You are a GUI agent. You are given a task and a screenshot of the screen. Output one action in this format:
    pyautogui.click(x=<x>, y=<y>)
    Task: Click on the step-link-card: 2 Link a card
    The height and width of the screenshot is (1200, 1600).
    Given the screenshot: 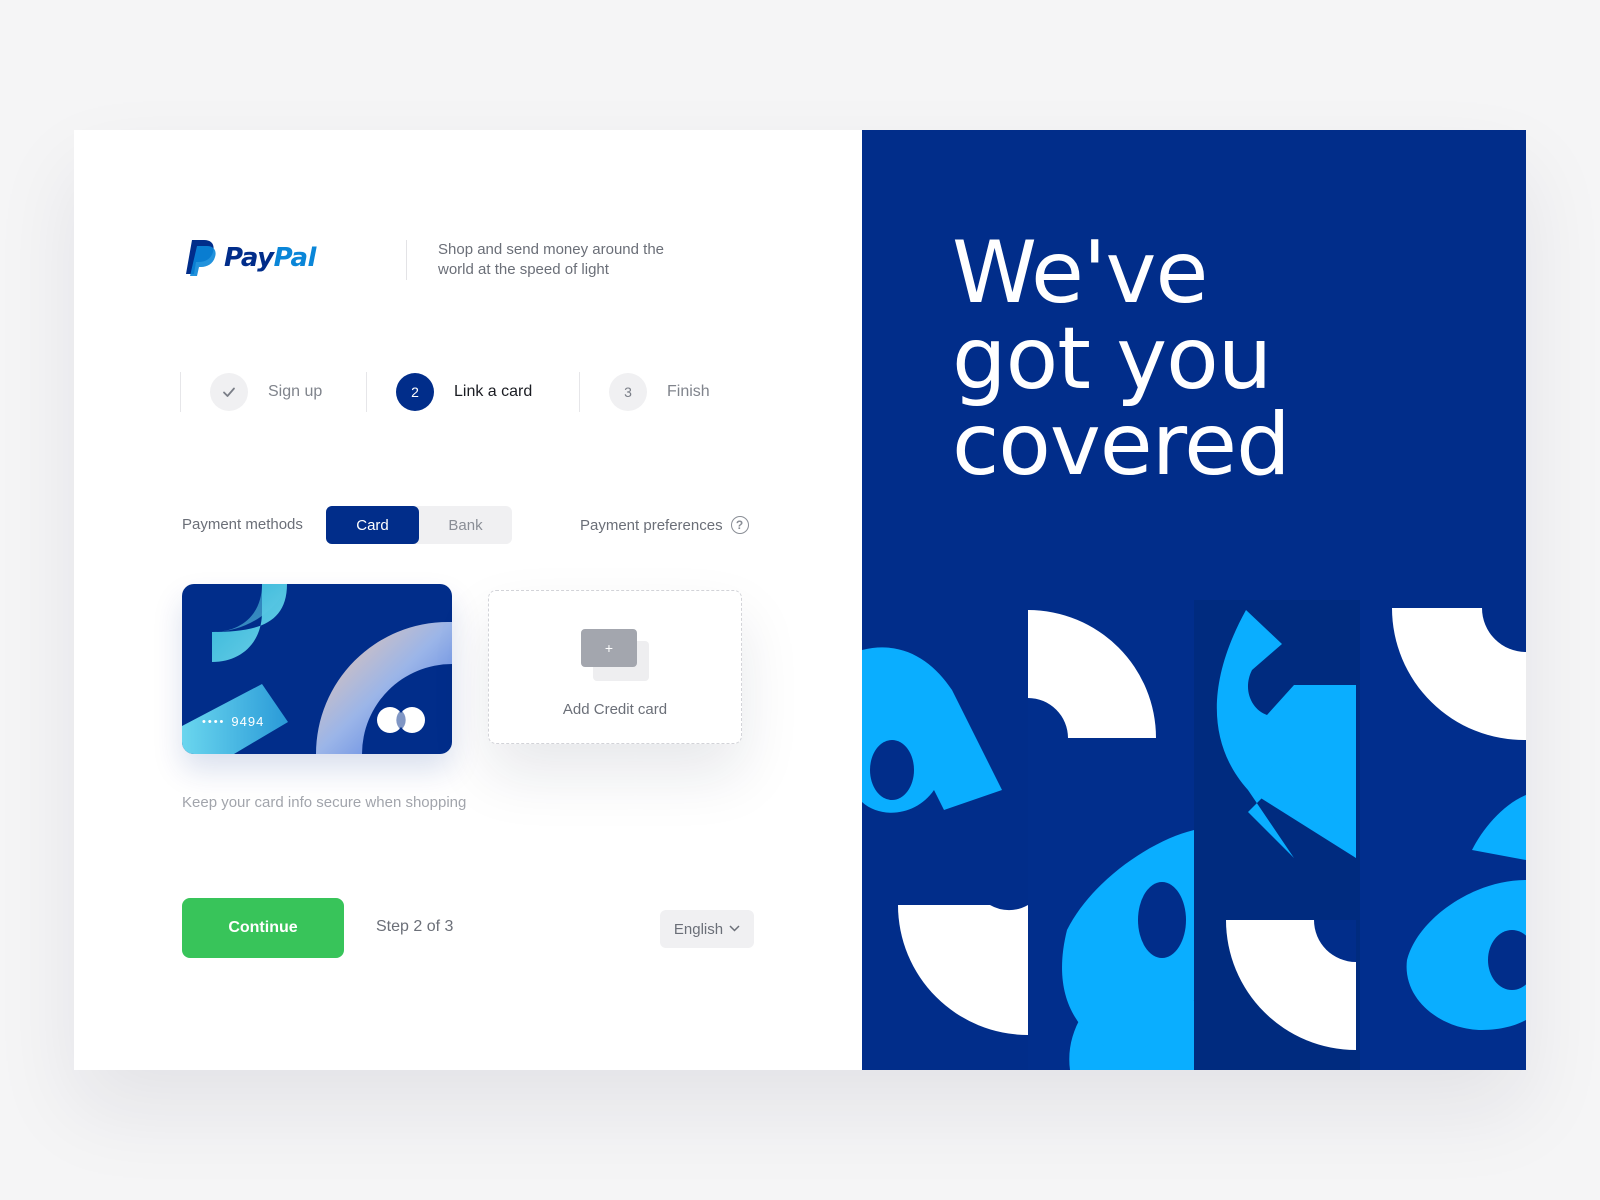 What is the action you would take?
    pyautogui.click(x=449, y=392)
    